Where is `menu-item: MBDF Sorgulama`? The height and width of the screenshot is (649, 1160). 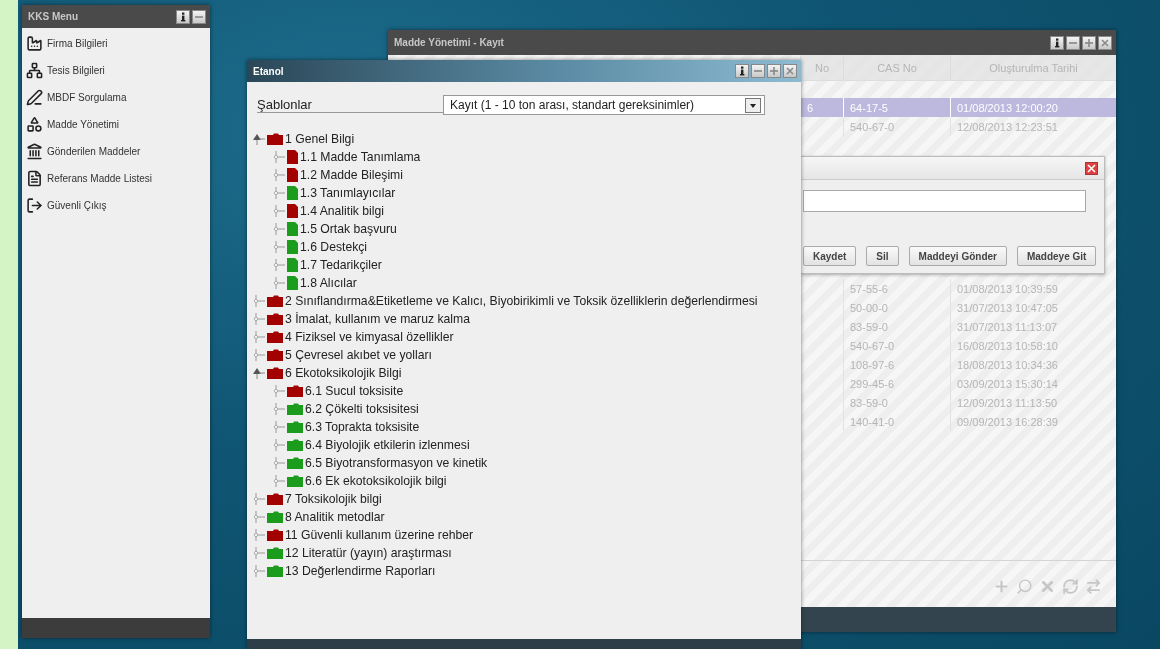
menu-item: MBDF Sorgulama is located at coordinates (87, 97).